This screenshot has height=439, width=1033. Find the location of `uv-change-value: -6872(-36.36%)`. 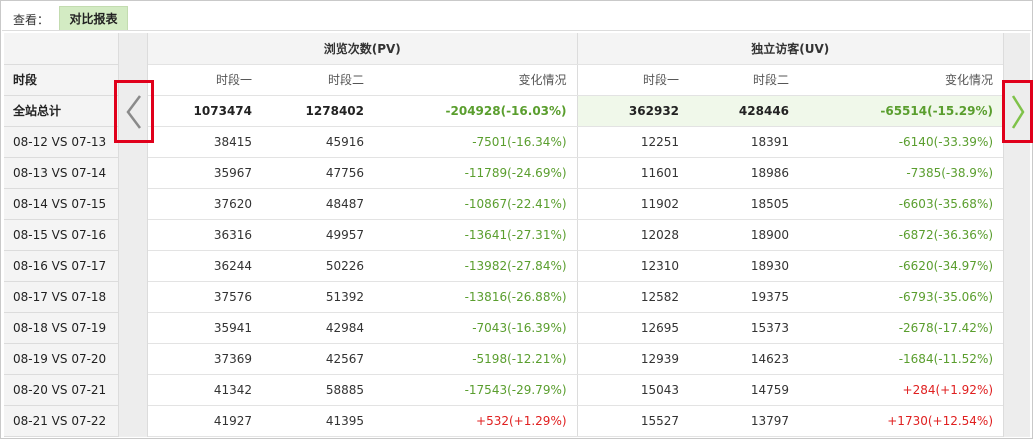

uv-change-value: -6872(-36.36%) is located at coordinates (901, 235).